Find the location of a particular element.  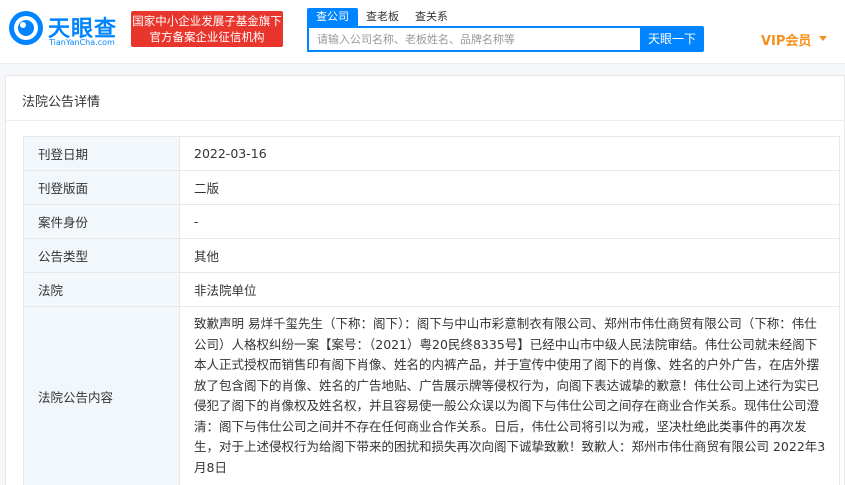

table-row: 刊登日期 2022-03-16 is located at coordinates (431, 153).